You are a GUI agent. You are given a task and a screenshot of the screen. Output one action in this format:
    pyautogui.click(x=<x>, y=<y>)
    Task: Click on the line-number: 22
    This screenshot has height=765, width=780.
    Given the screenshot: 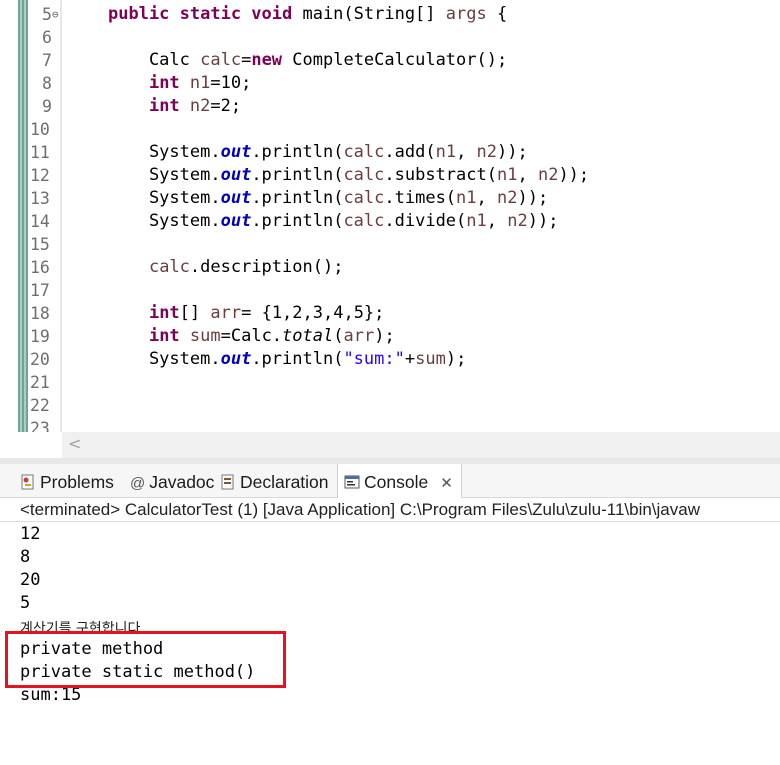 What is the action you would take?
    pyautogui.click(x=40, y=405)
    